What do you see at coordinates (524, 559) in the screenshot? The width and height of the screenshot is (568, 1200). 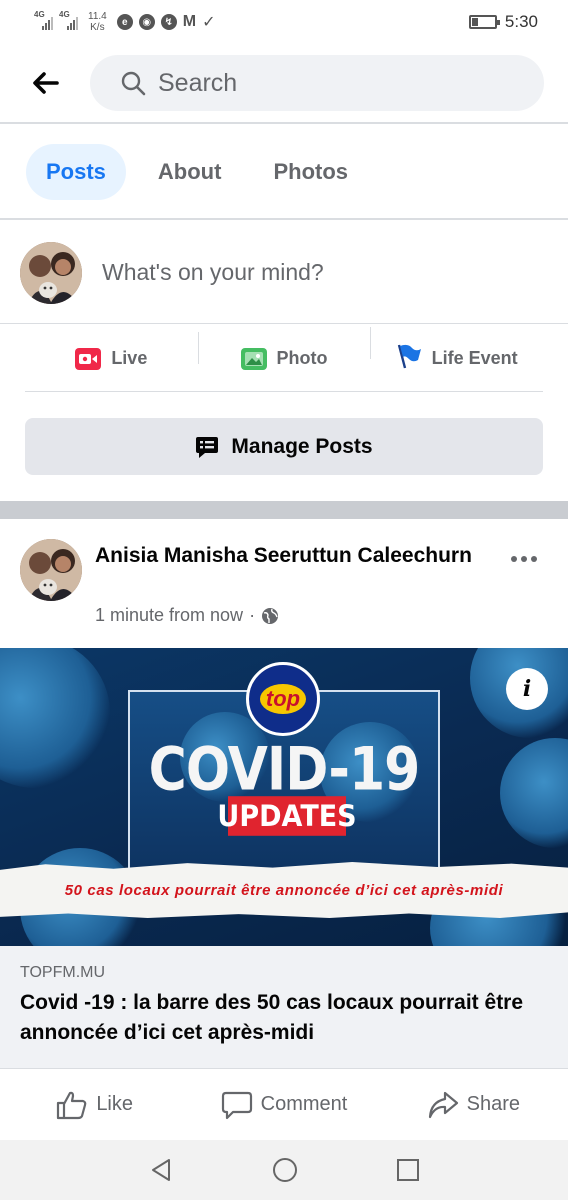 I see `more-icon` at bounding box center [524, 559].